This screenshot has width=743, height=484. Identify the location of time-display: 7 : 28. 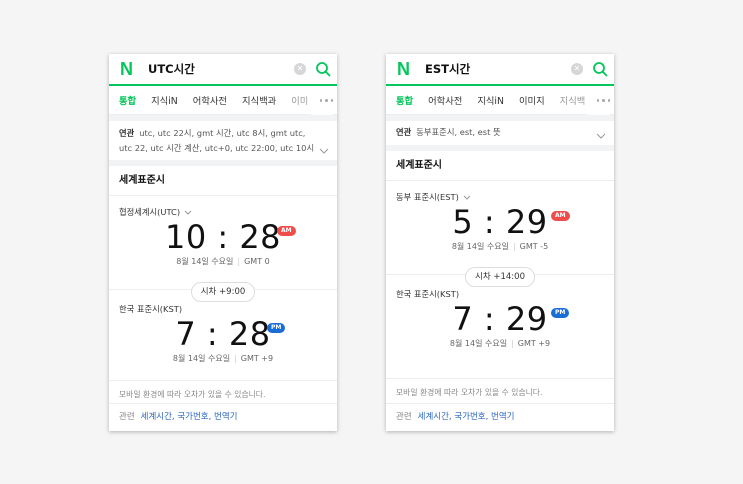
(223, 334).